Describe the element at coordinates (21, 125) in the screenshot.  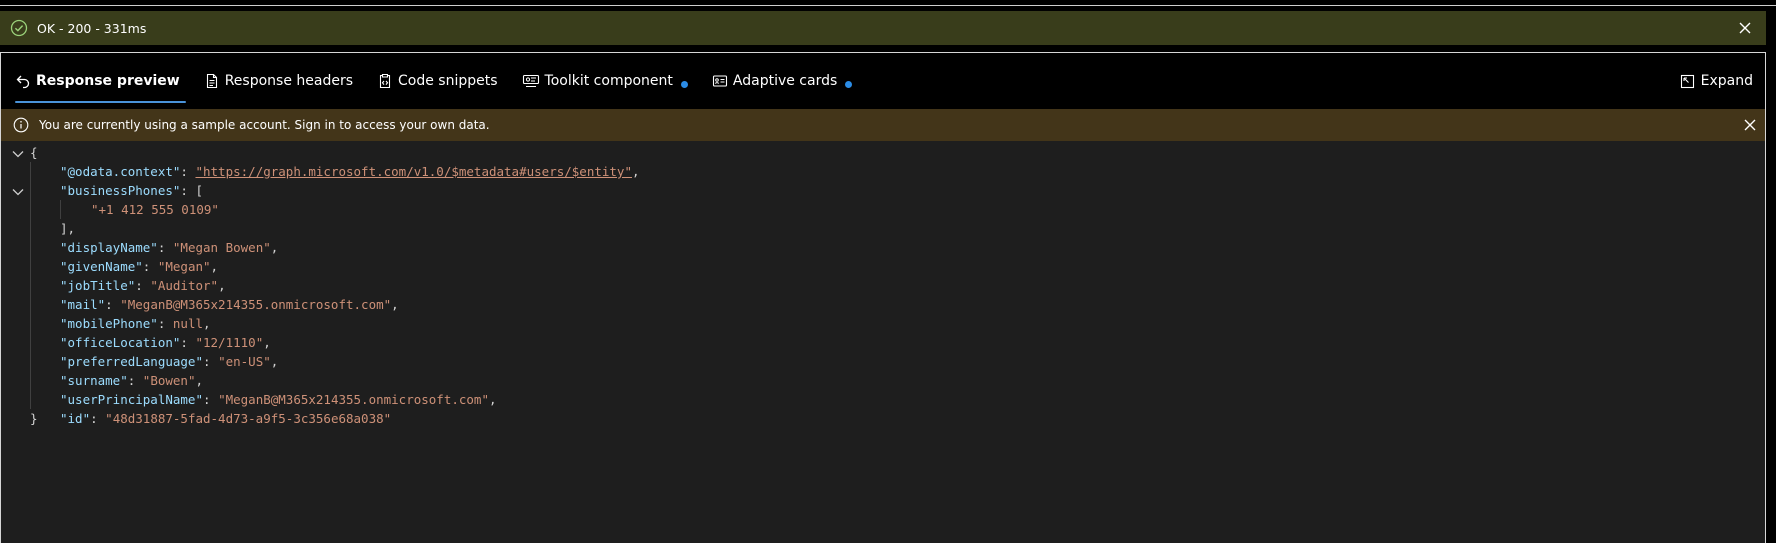
I see `info-icon` at that location.